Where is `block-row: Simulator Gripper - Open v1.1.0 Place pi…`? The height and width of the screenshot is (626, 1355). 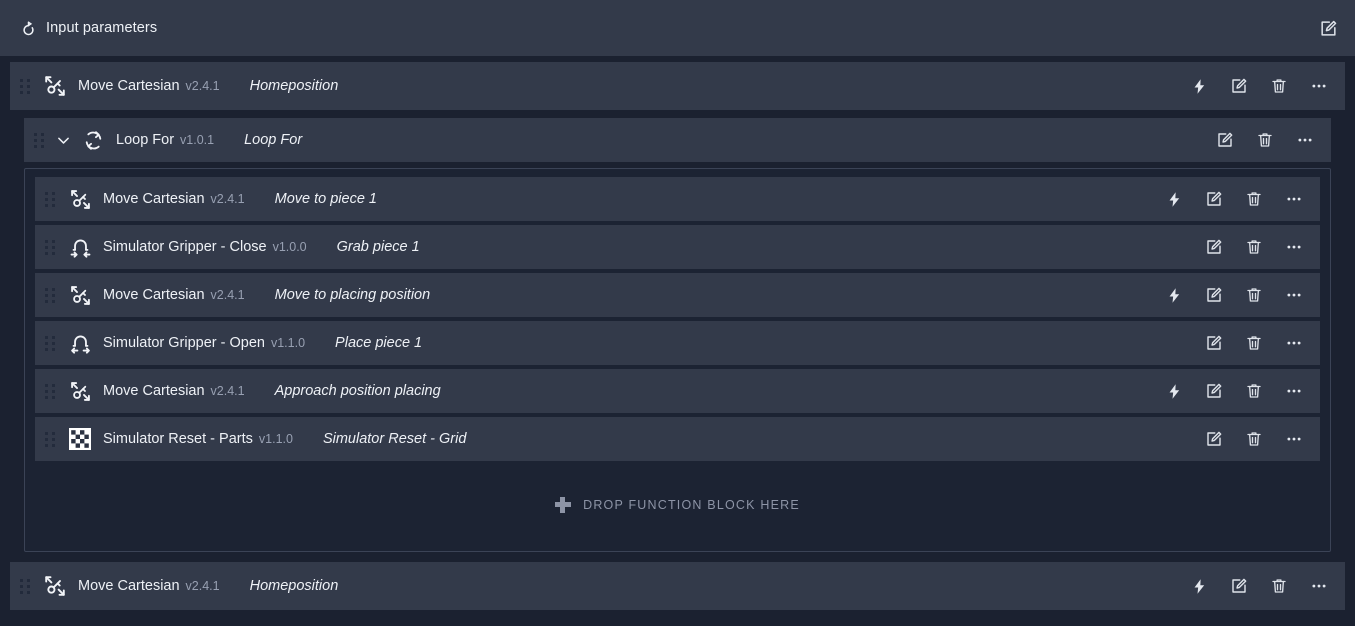
block-row: Simulator Gripper - Open v1.1.0 Place pi… is located at coordinates (677, 343).